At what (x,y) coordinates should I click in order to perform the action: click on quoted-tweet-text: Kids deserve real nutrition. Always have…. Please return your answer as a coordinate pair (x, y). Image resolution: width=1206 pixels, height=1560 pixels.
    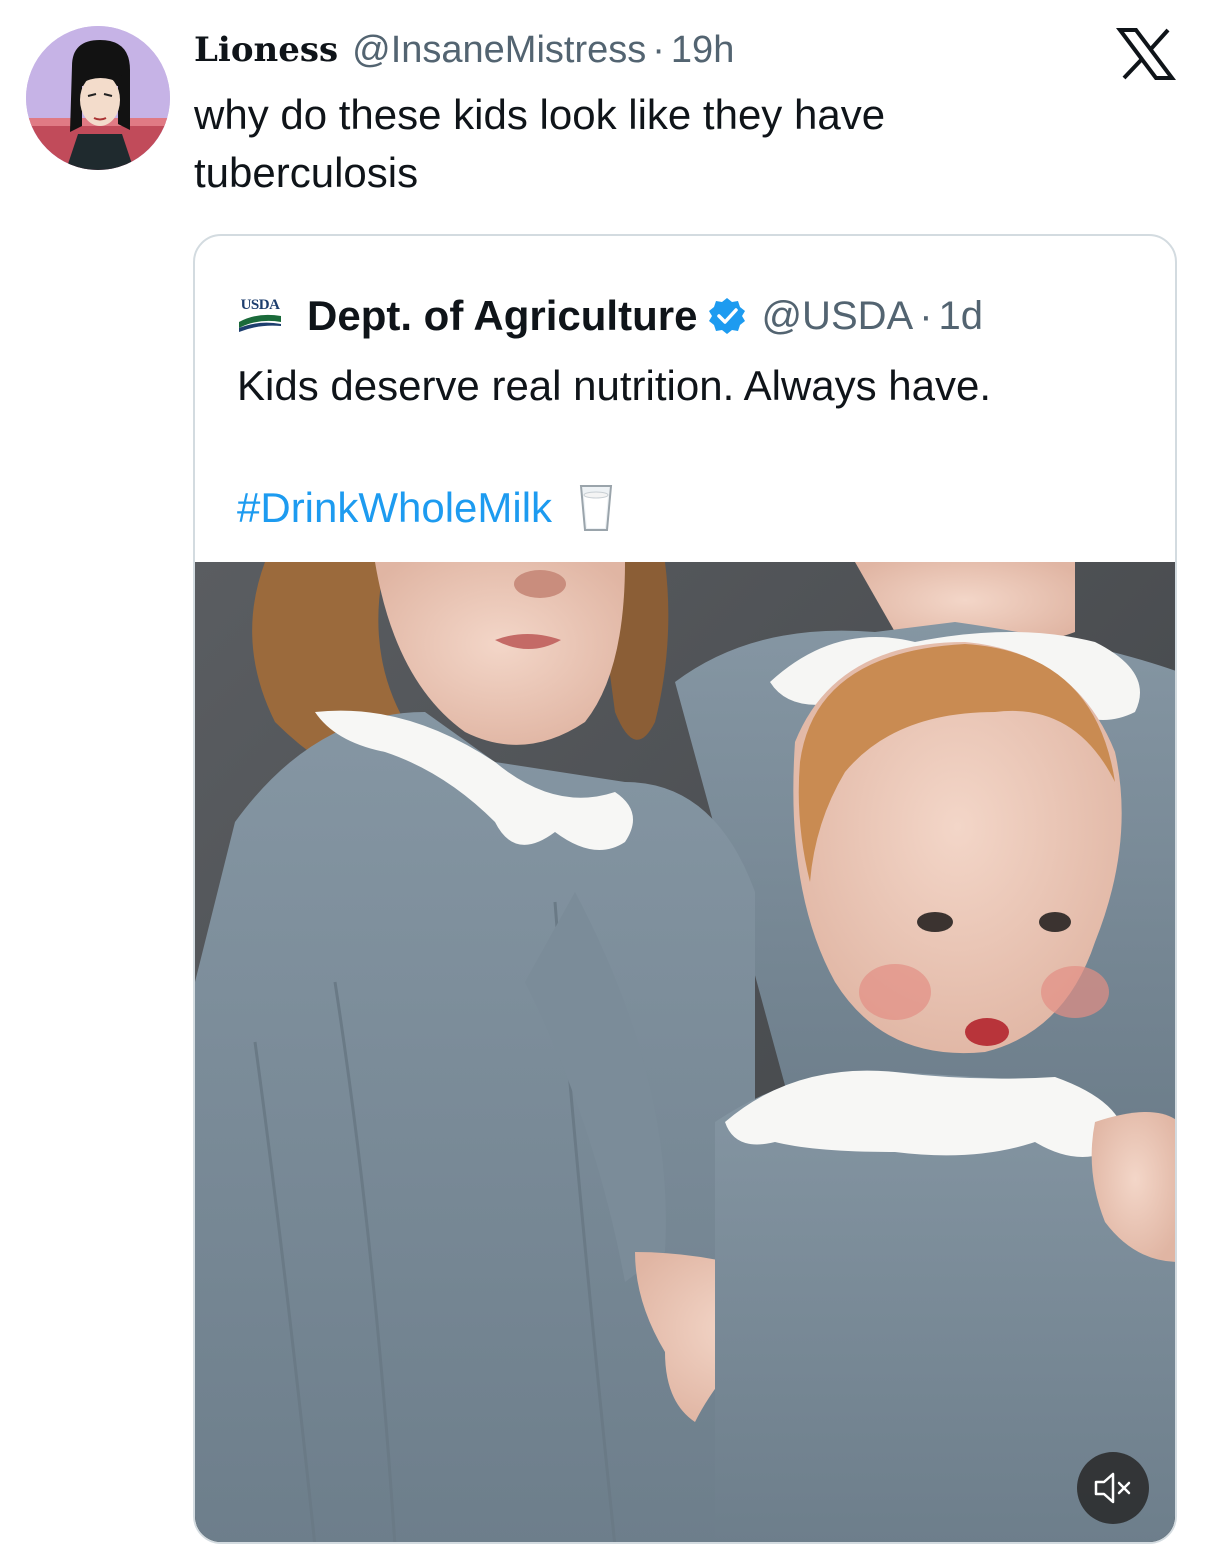
    Looking at the image, I should click on (614, 385).